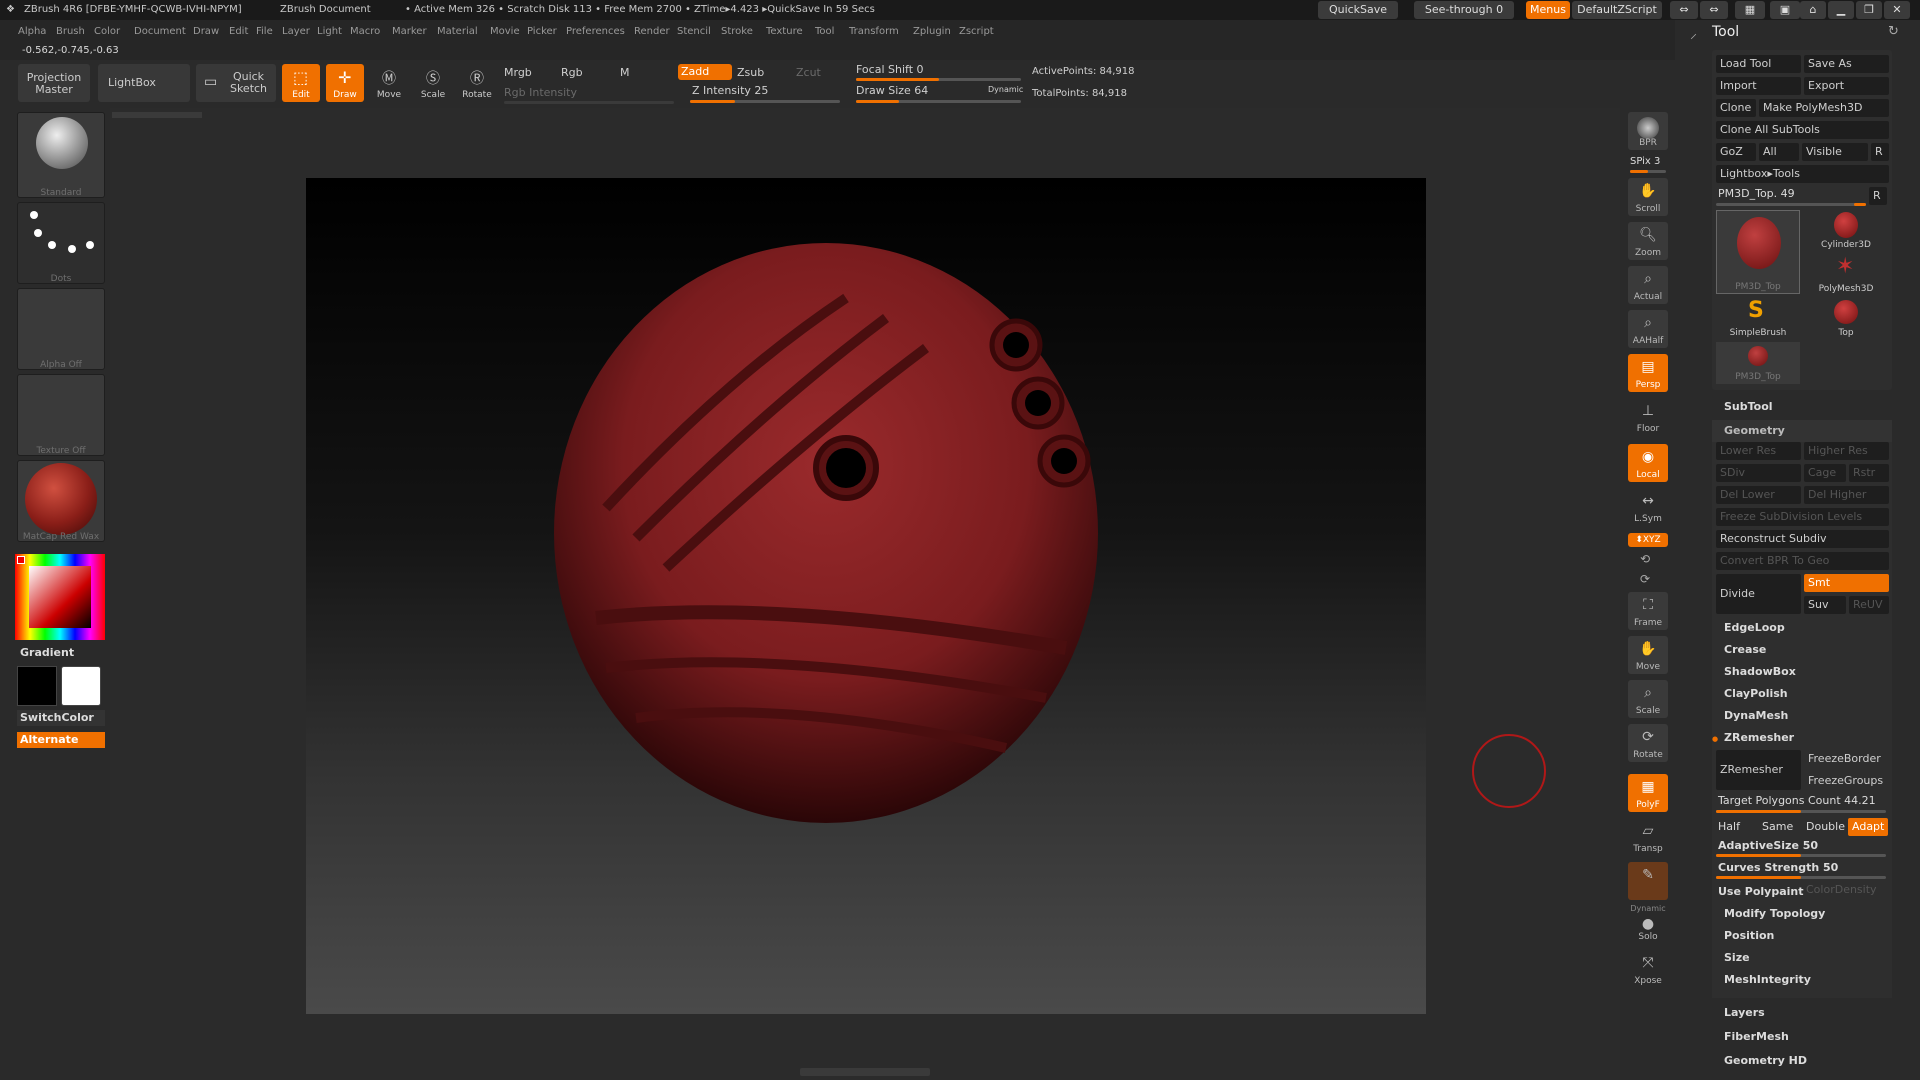 The height and width of the screenshot is (1080, 1920). What do you see at coordinates (572, 72) in the screenshot?
I see `rgb-button: Rgb` at bounding box center [572, 72].